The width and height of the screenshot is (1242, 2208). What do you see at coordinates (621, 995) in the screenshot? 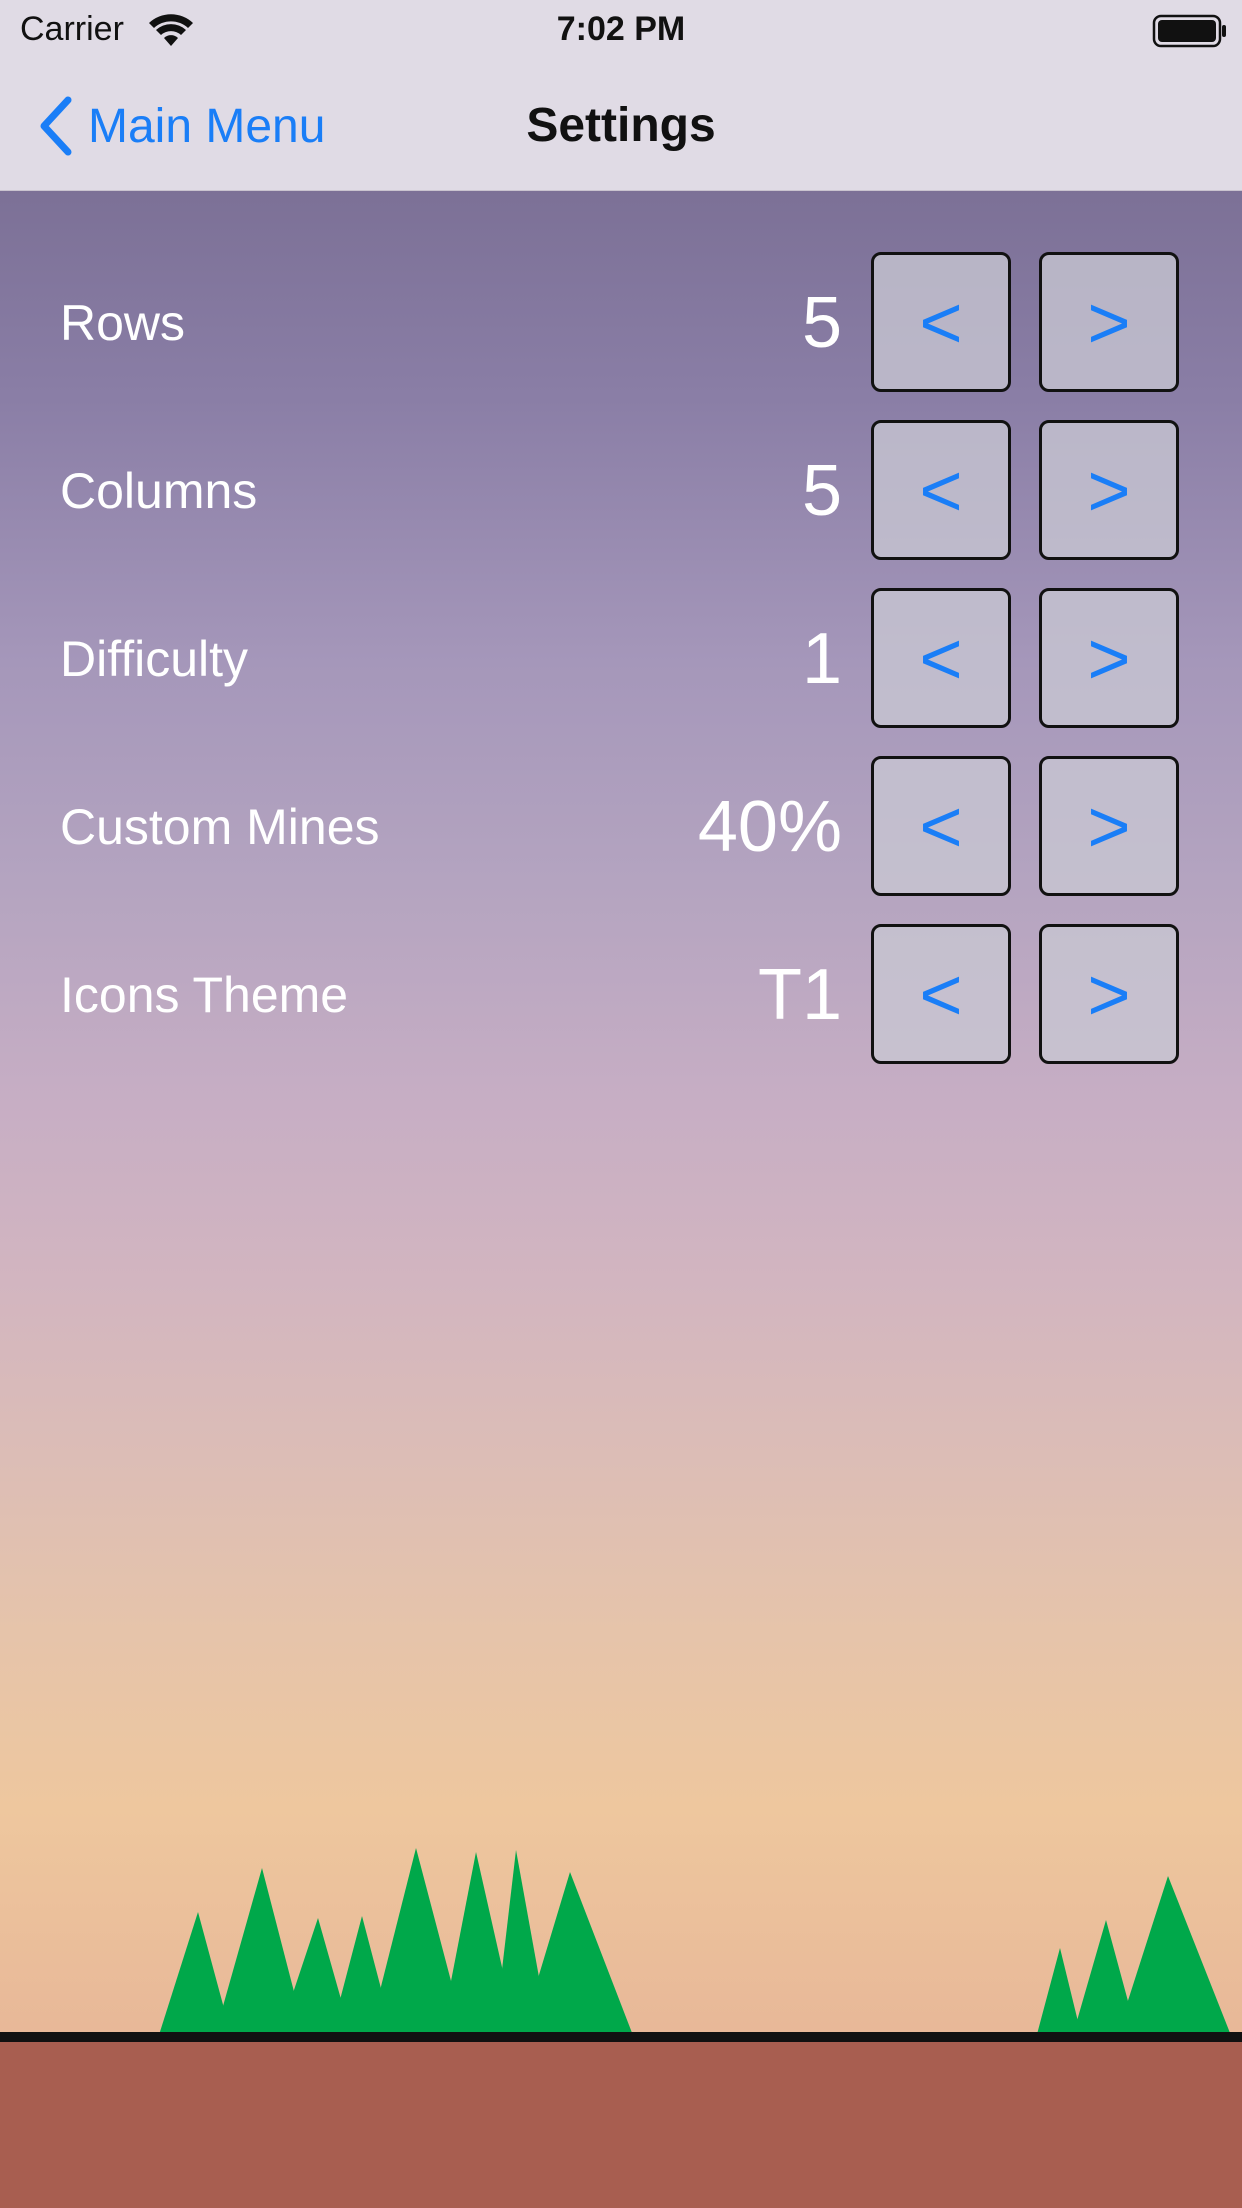
I see `setting-row-icons-theme: Icons Theme T1 < >` at bounding box center [621, 995].